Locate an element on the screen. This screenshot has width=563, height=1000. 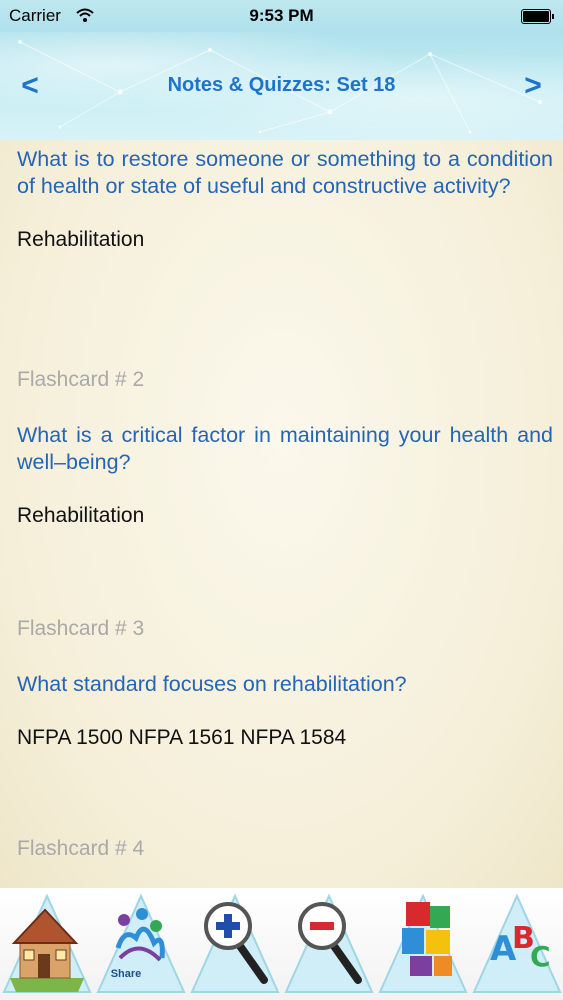
share-button: Share is located at coordinates (141, 944).